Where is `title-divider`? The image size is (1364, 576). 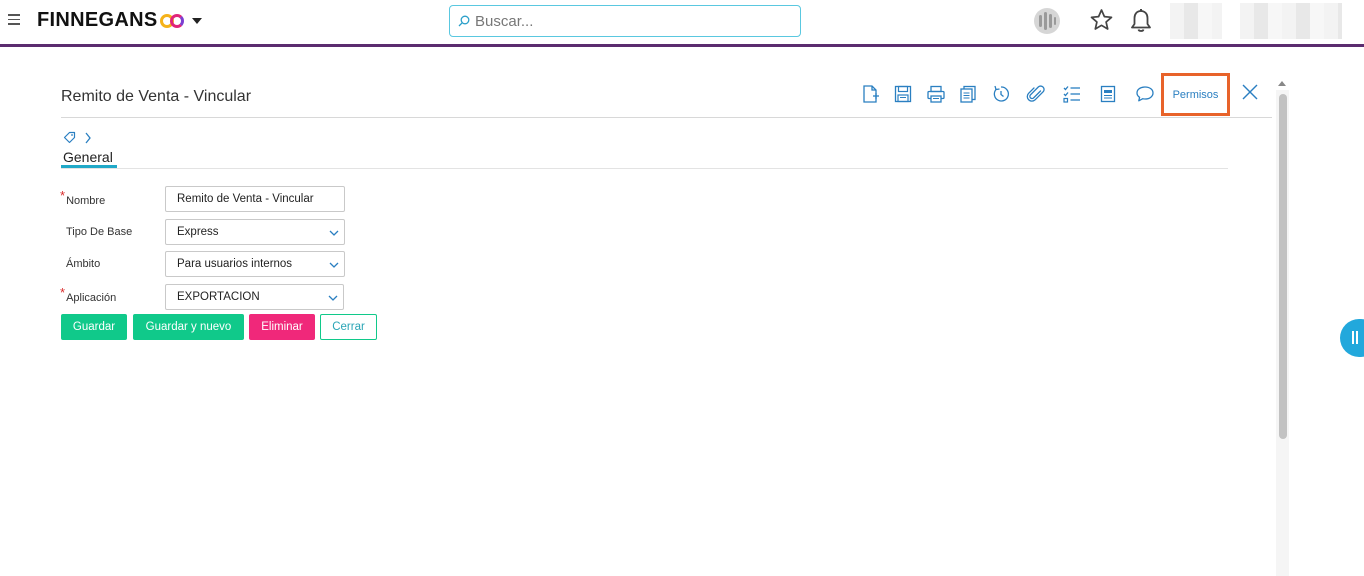
title-divider is located at coordinates (666, 117).